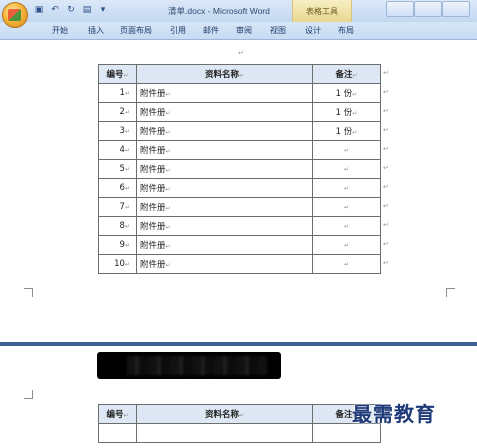  What do you see at coordinates (278, 30) in the screenshot?
I see `tab-view: 视图` at bounding box center [278, 30].